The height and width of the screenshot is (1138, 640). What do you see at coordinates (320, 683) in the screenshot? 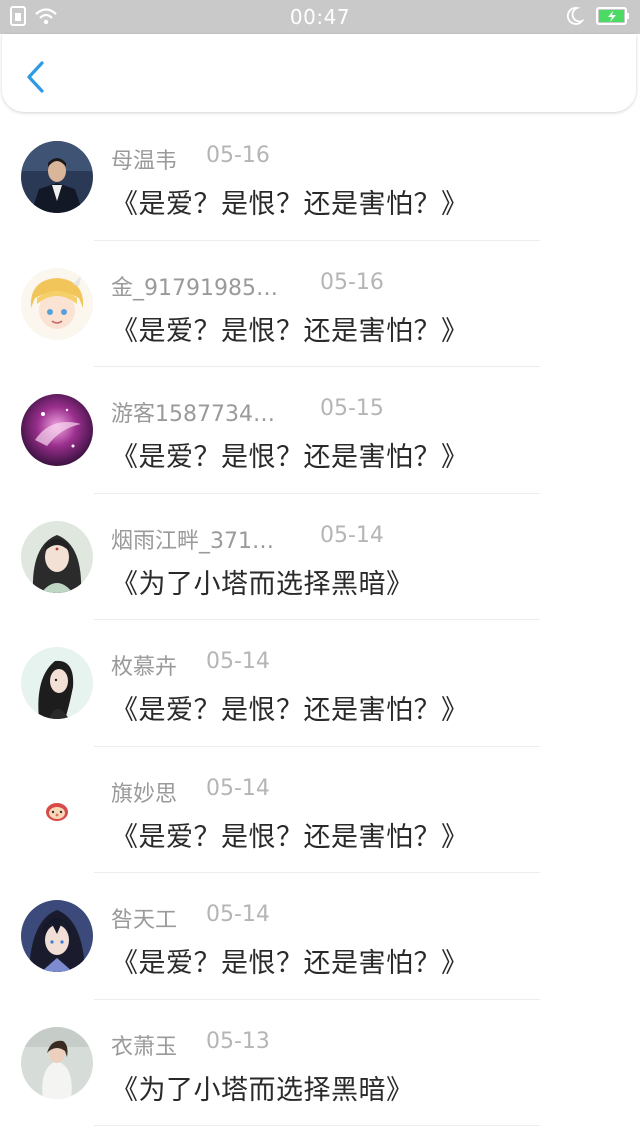
I see `list-item: 枚慕卉 05-14 《是爱？是恨？还是害怕？》` at bounding box center [320, 683].